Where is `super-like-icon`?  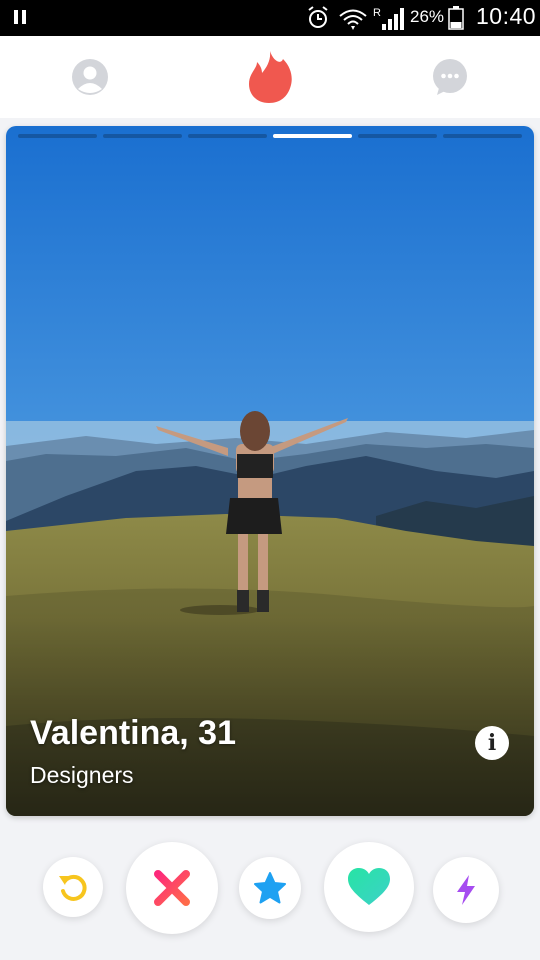 super-like-icon is located at coordinates (270, 888).